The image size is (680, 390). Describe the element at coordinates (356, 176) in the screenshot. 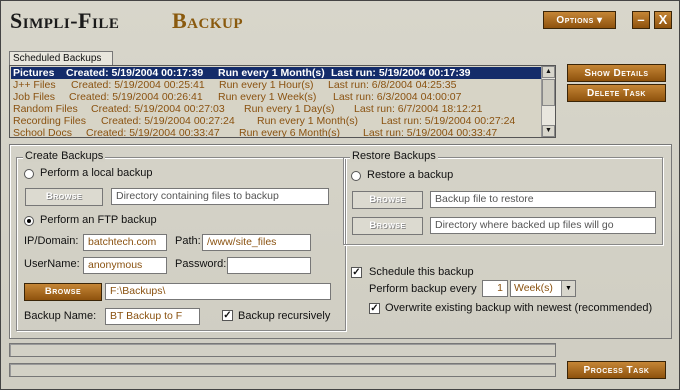

I see `restore-radio` at that location.